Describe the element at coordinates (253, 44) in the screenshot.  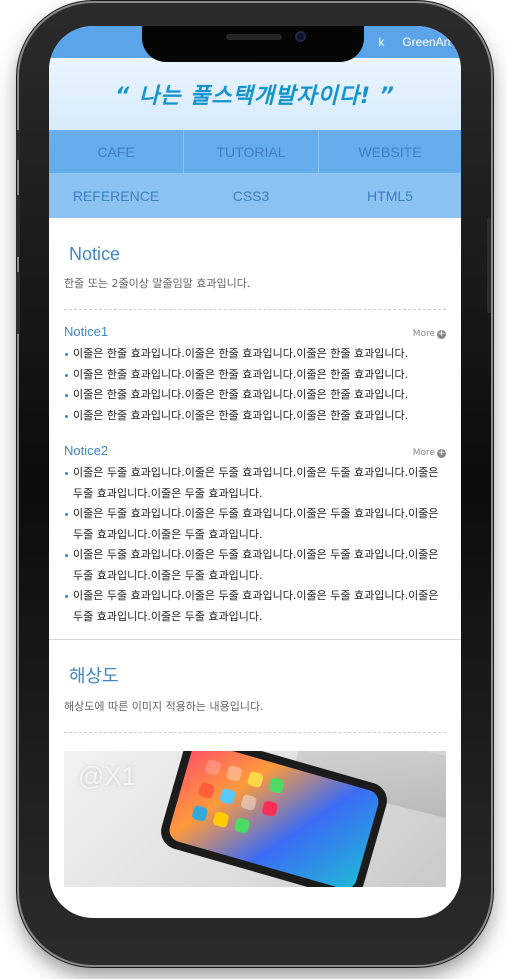
I see `phone-notch` at that location.